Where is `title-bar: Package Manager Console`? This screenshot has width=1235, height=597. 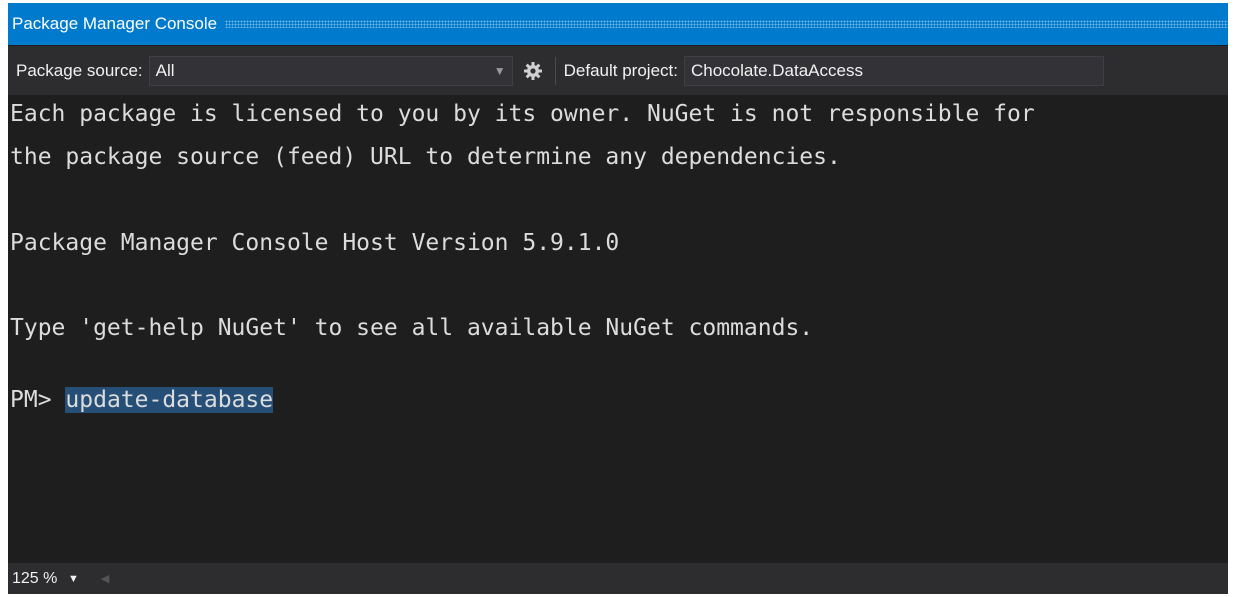 title-bar: Package Manager Console is located at coordinates (618, 24).